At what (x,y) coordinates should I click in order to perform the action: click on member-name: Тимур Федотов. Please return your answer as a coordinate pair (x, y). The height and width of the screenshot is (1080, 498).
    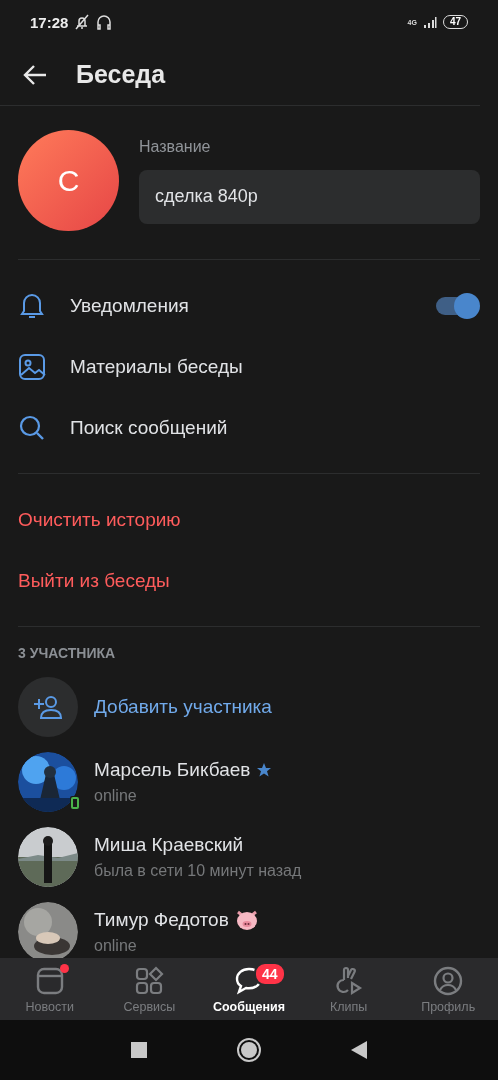
    Looking at the image, I should click on (161, 919).